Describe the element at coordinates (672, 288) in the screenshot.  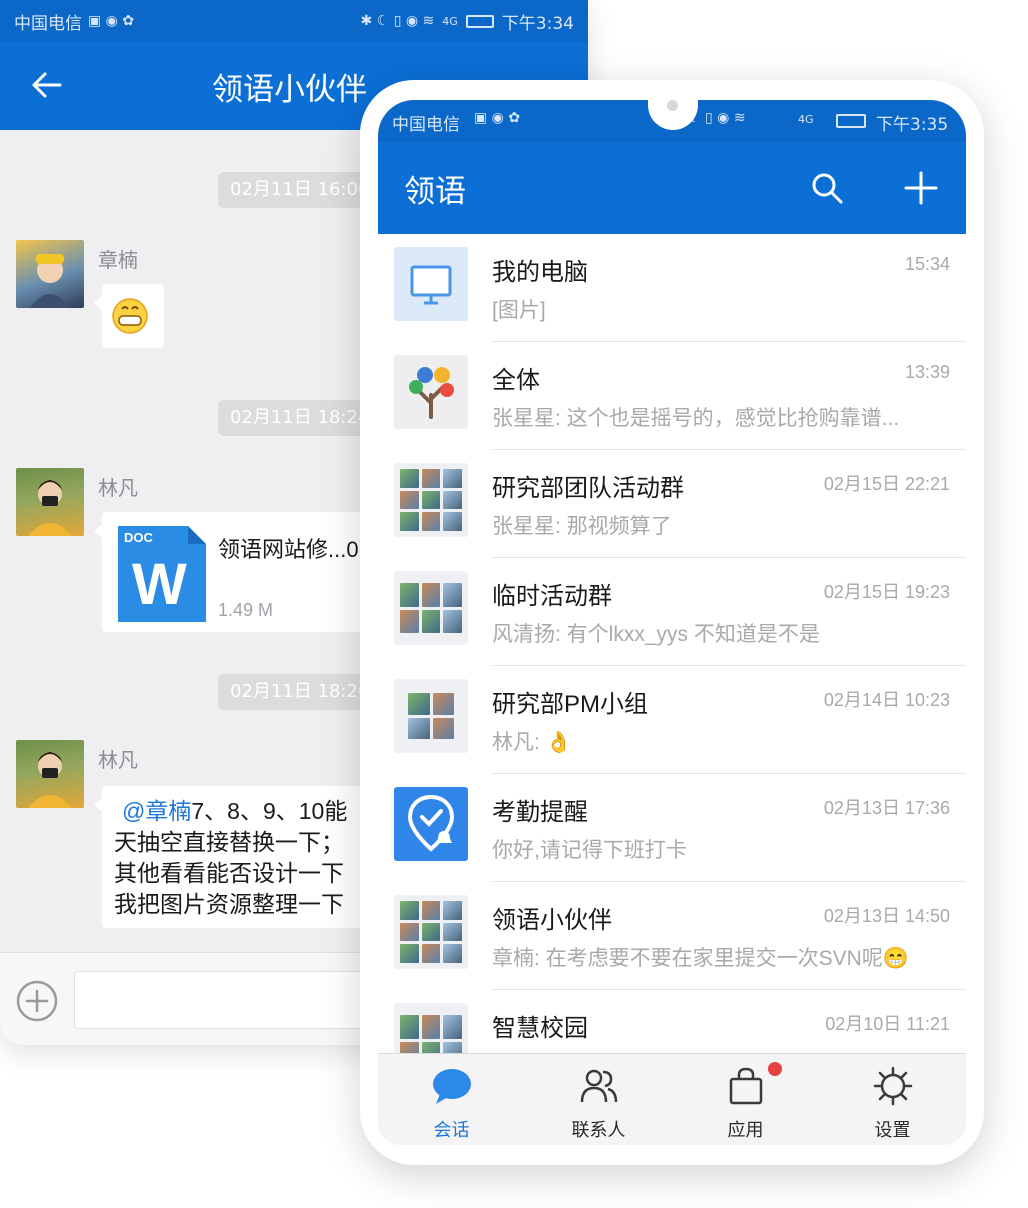
I see `conversation-item: 我的电脑 15:34 [图片]` at that location.